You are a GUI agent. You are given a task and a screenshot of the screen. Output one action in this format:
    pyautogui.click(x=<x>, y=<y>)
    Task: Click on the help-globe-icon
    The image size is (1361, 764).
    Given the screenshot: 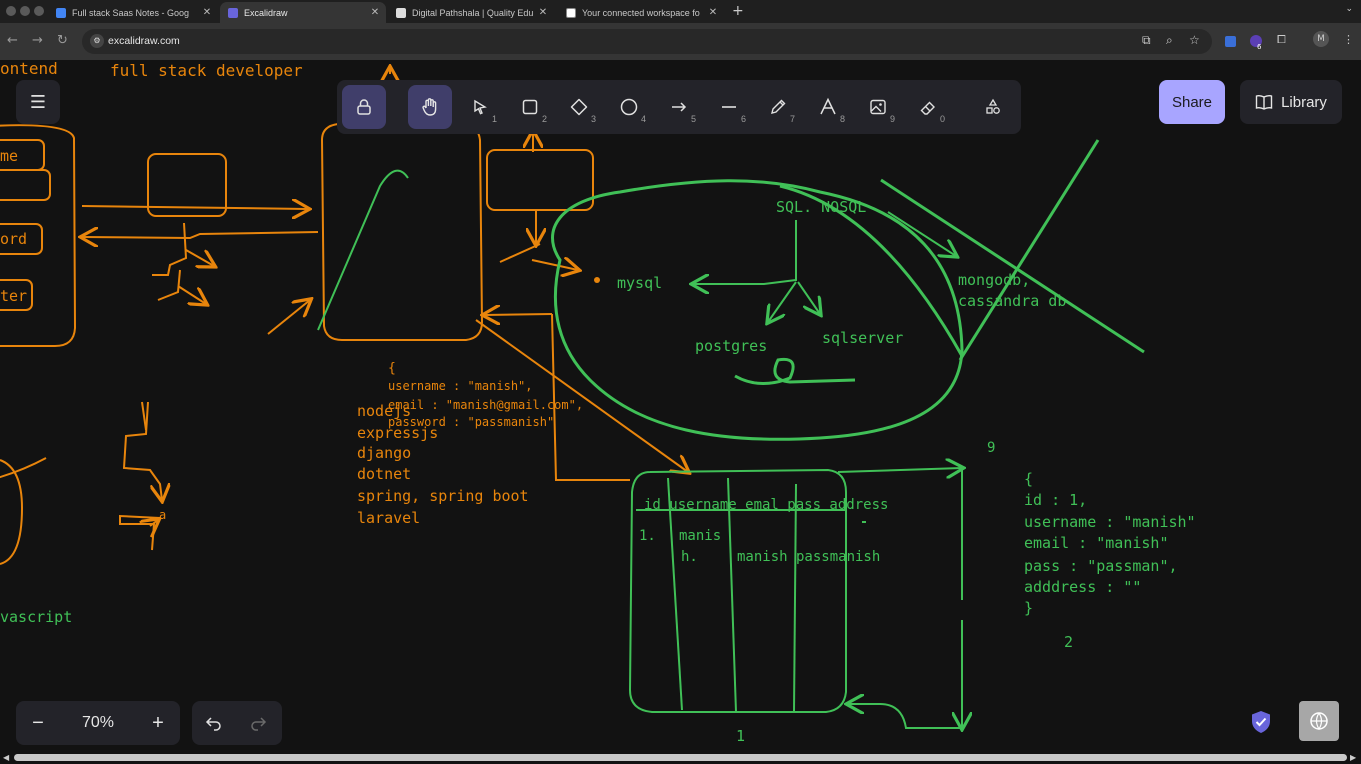 What is the action you would take?
    pyautogui.click(x=1319, y=721)
    